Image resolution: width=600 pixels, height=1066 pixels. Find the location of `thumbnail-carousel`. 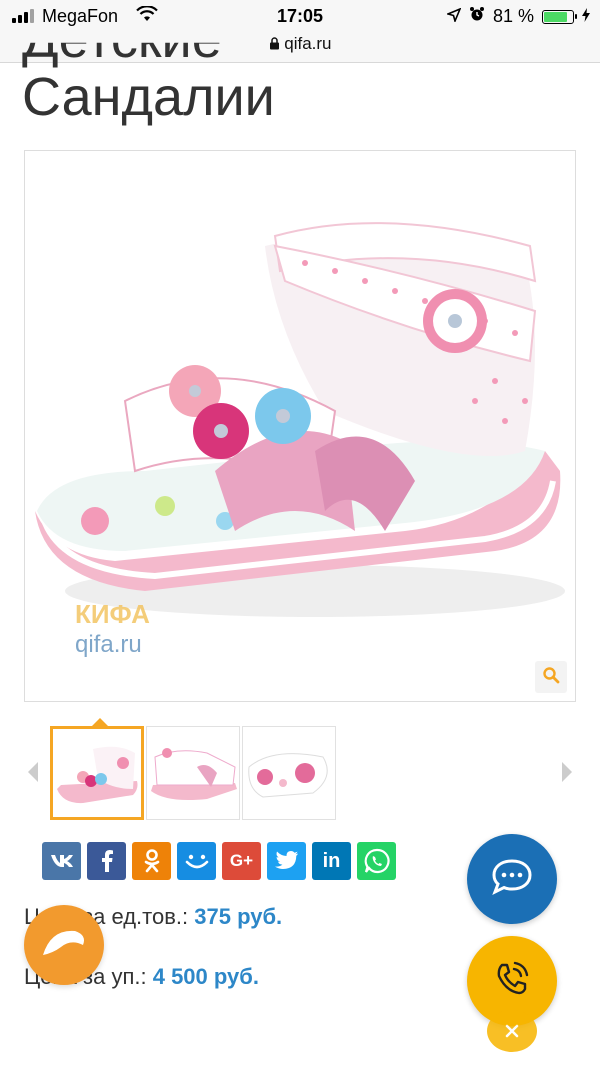

thumbnail-carousel is located at coordinates (300, 770).